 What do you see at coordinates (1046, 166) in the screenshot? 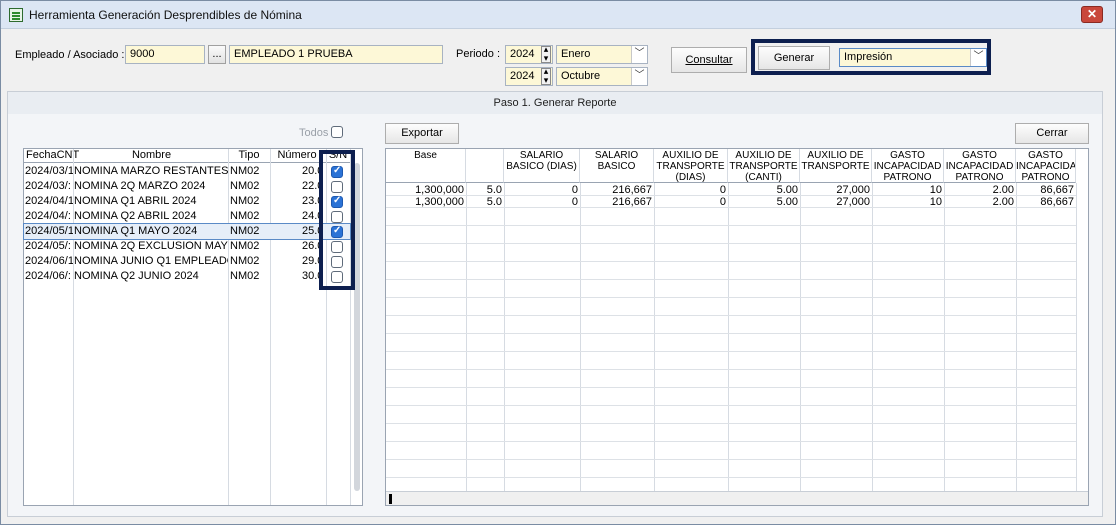
I see `col-gasto-3: GASTO INCAPACIDAD PATRONO` at bounding box center [1046, 166].